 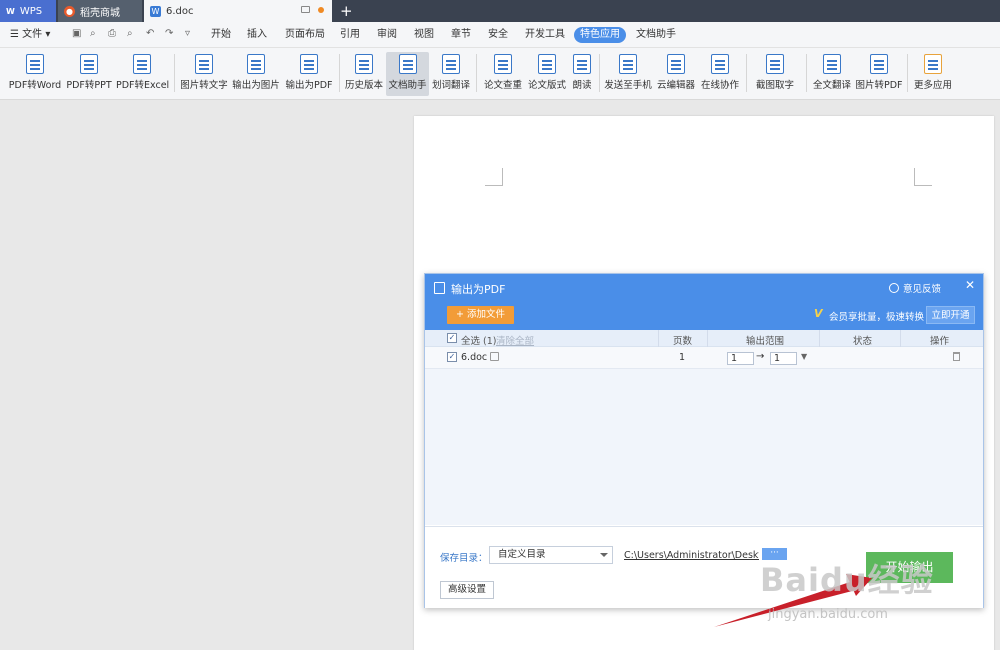 I want to click on annotation-arrow-icon, so click(x=793, y=600).